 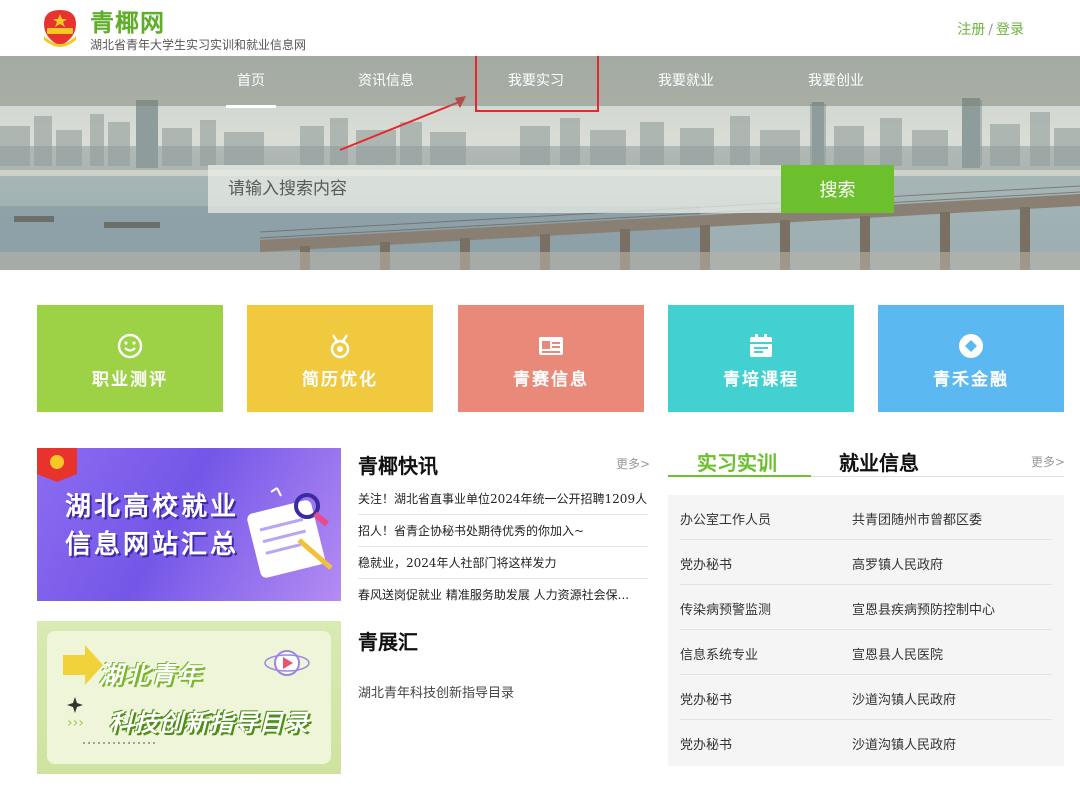 I want to click on expo-section-title: 青展汇, so click(x=388, y=642).